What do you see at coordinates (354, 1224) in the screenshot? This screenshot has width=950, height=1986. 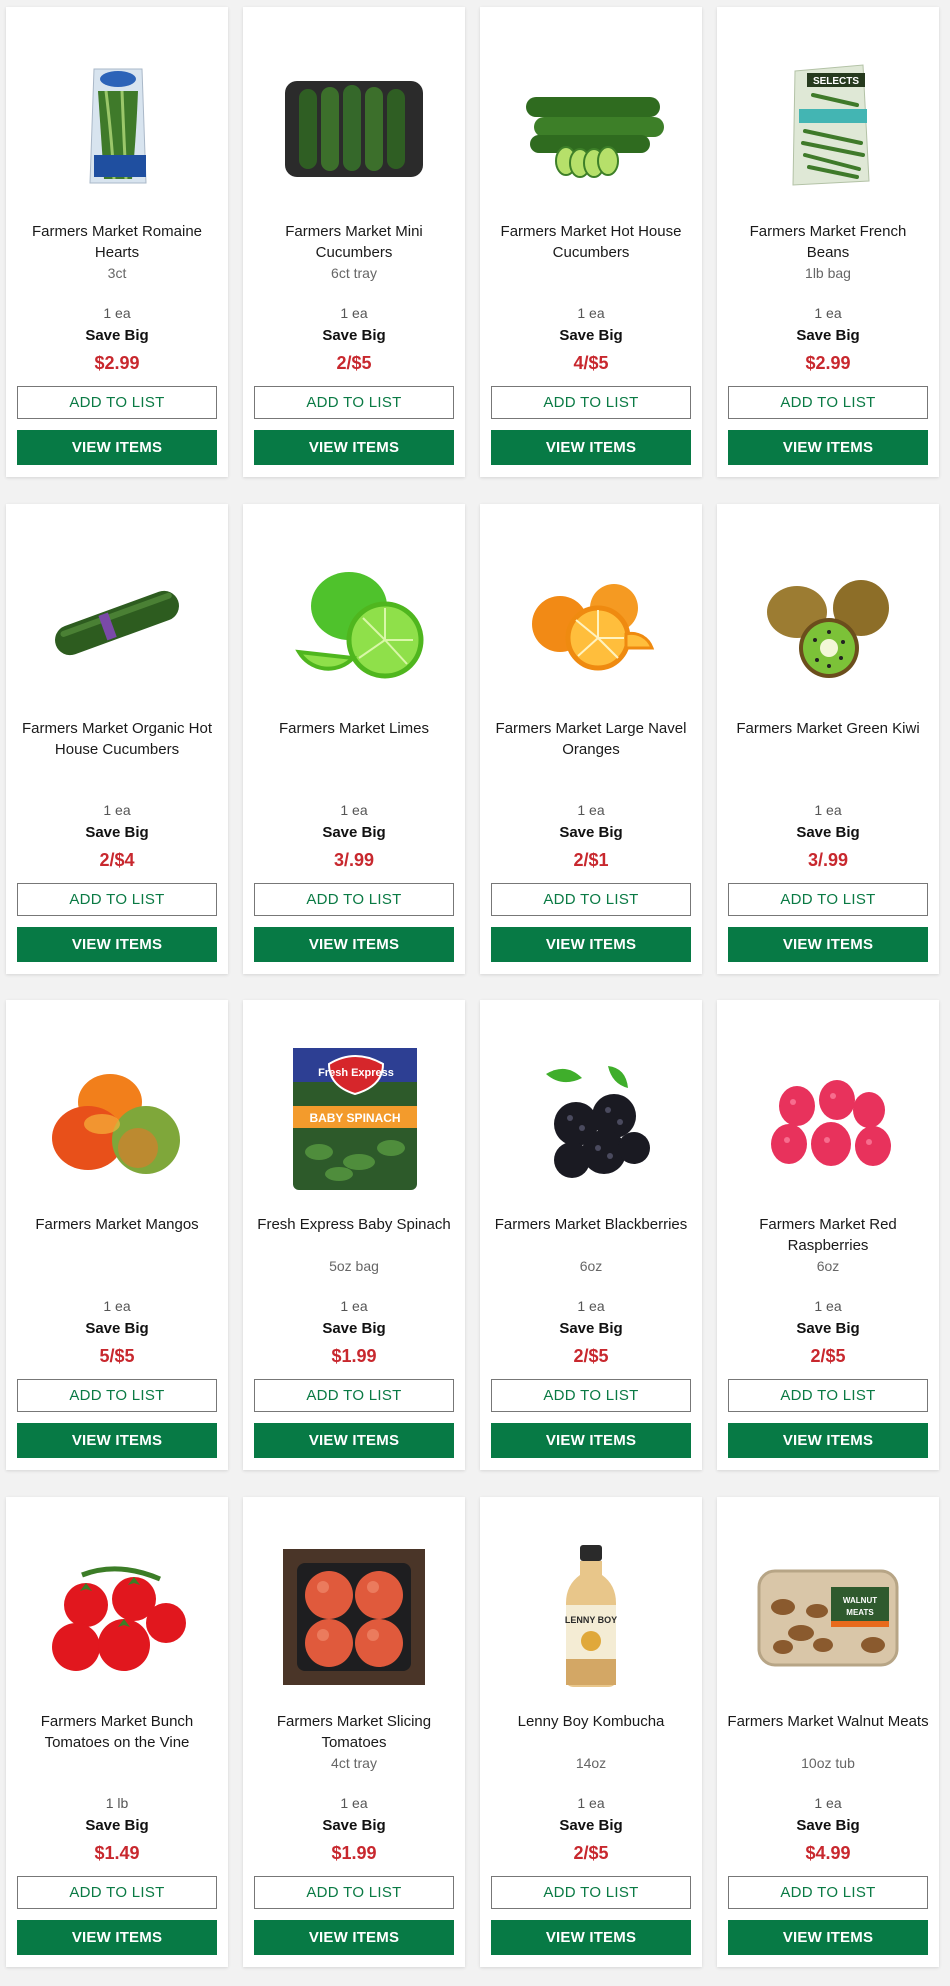 I see `product-name: Fresh Express Baby Spinach` at bounding box center [354, 1224].